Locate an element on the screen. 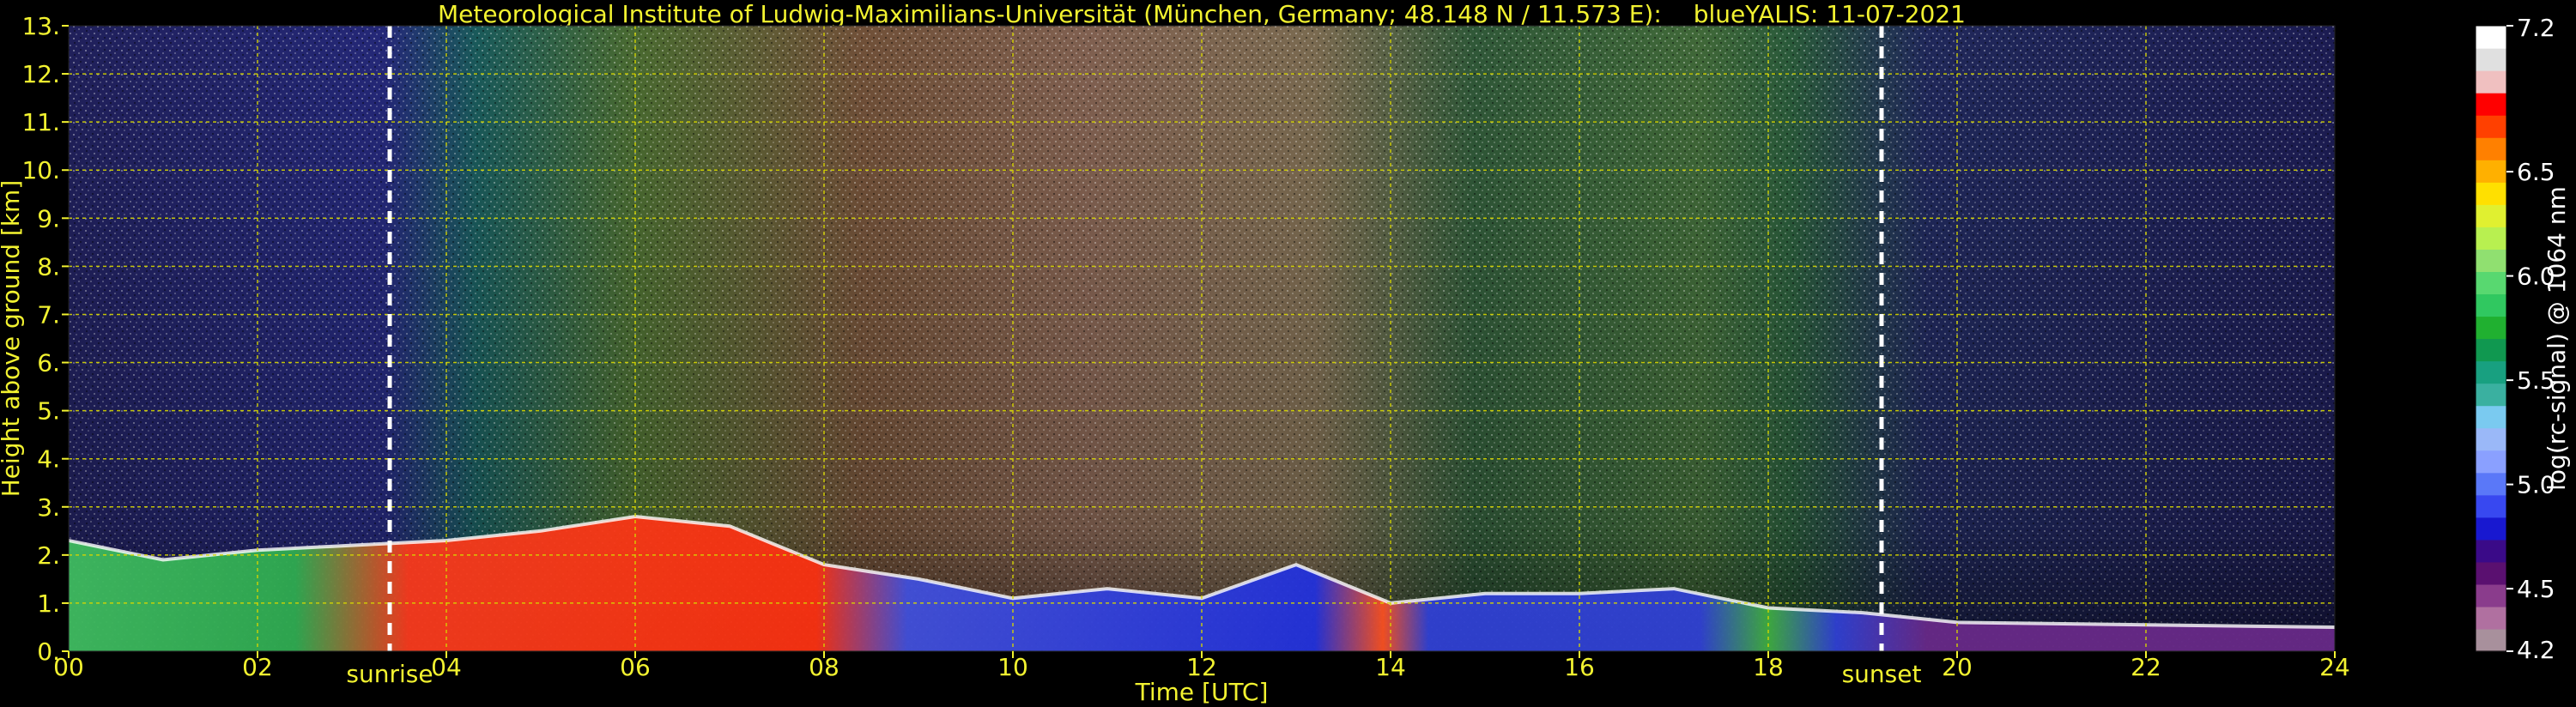 The image size is (2576, 707). x-tick-label: 22 is located at coordinates (2146, 667).